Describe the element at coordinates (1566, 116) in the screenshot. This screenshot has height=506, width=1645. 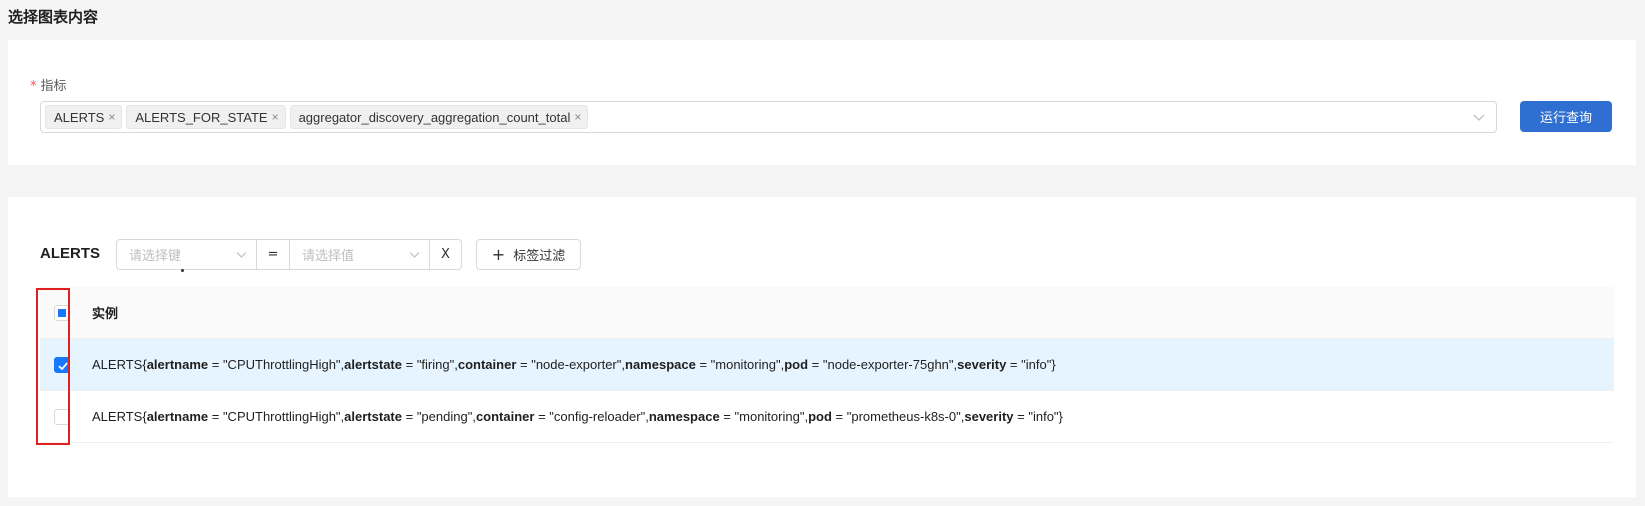
I see `run-query-button: 运行查询` at that location.